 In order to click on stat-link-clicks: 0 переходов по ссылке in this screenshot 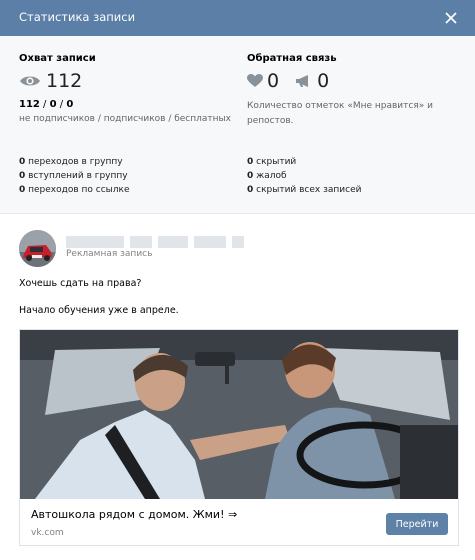, I will do `click(74, 190)`.